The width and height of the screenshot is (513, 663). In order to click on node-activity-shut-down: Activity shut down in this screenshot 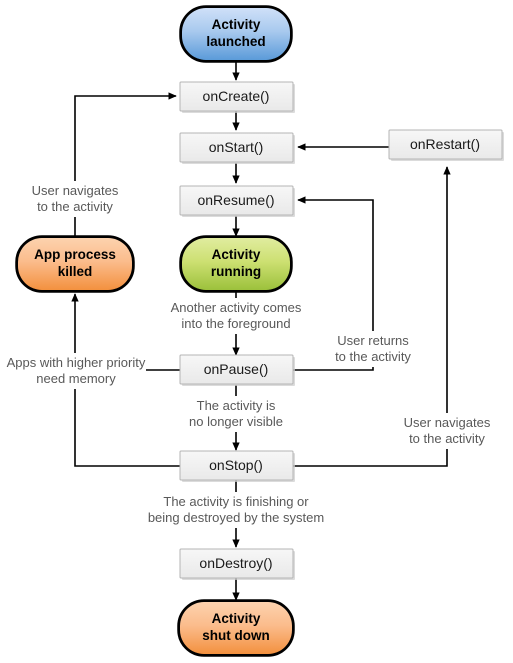, I will do `click(236, 628)`.